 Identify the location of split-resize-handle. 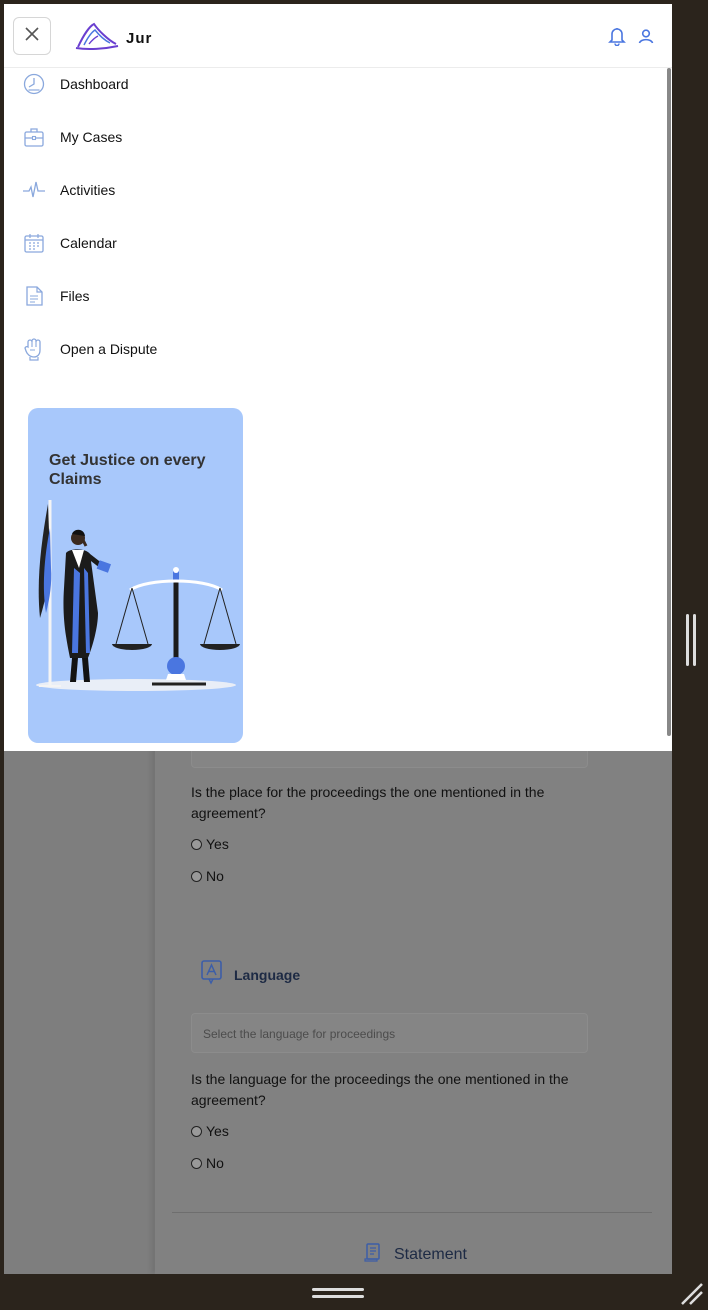
(692, 640).